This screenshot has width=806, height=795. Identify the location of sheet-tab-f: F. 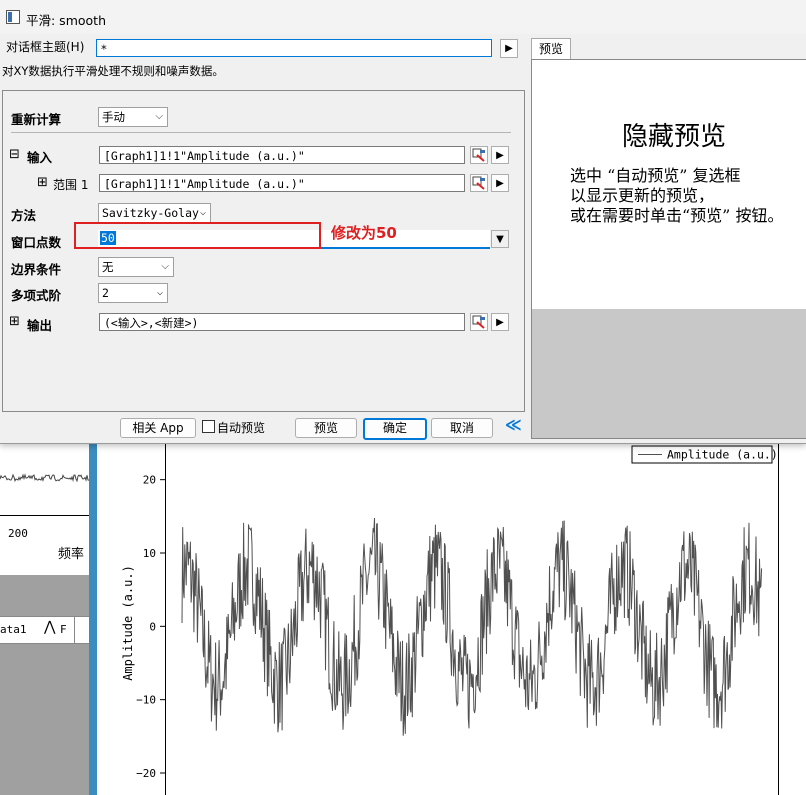
(63, 629).